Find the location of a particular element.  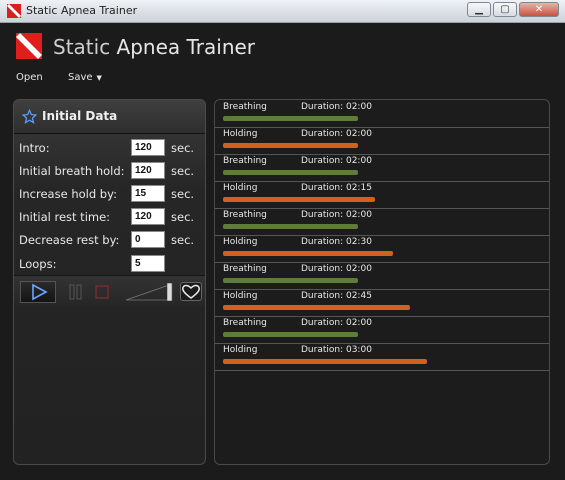

open-menu: Open is located at coordinates (29, 77).